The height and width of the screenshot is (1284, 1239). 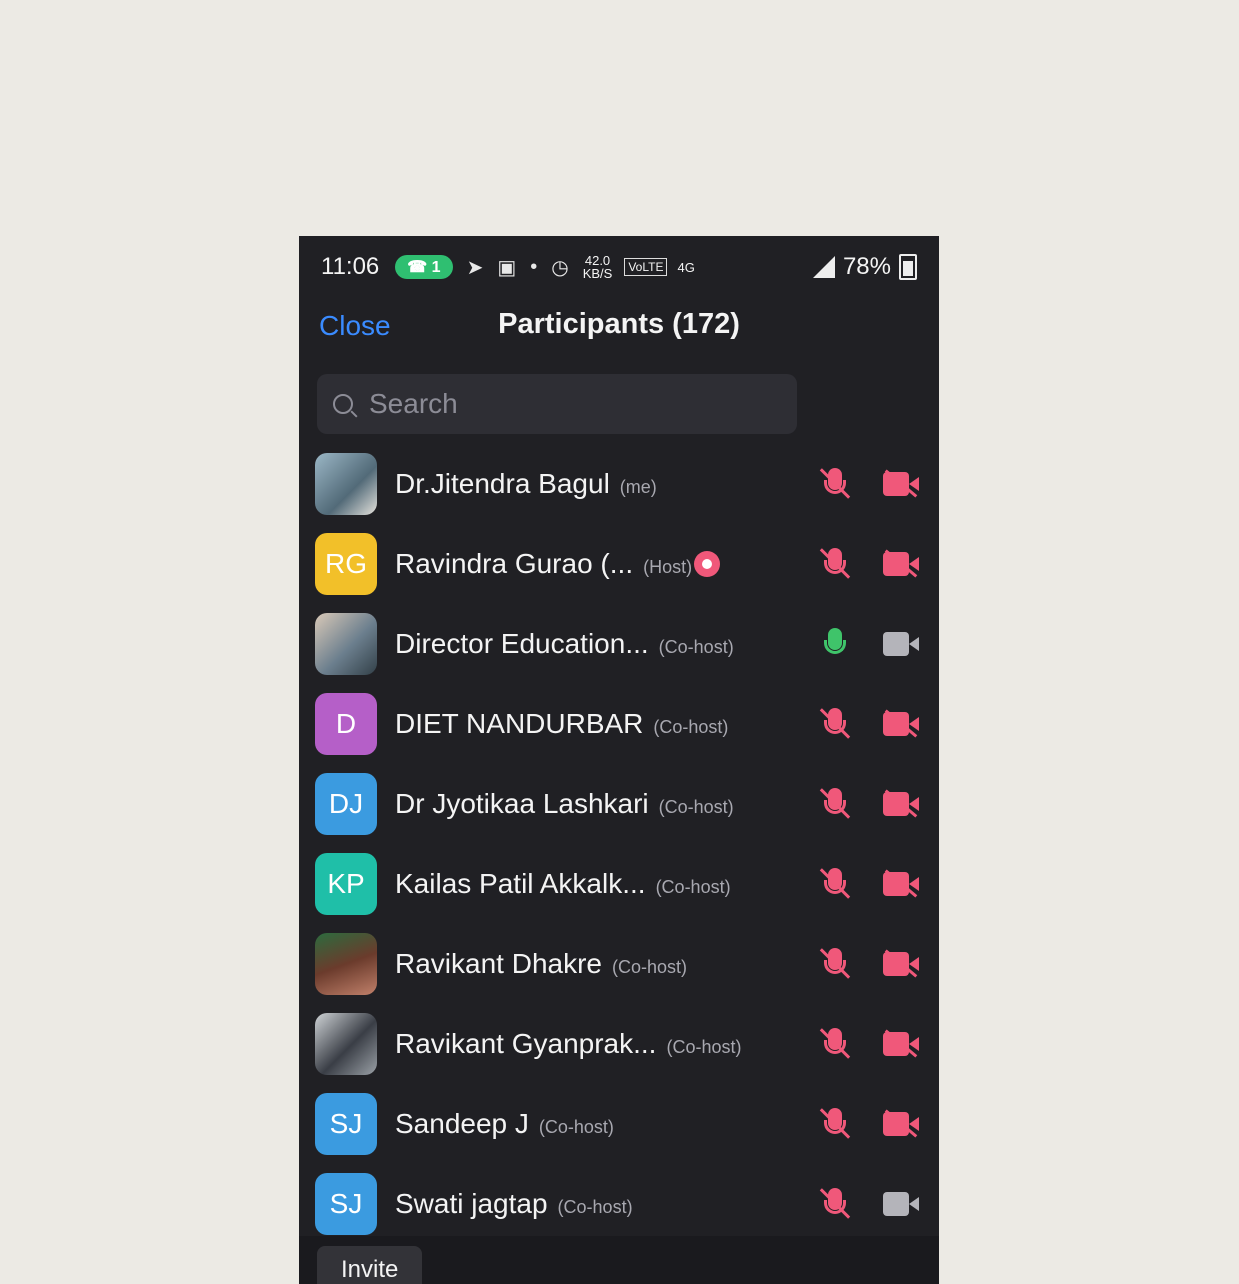 I want to click on participant-row: D DIET NANDURBAR (Co-host), so click(x=619, y=724).